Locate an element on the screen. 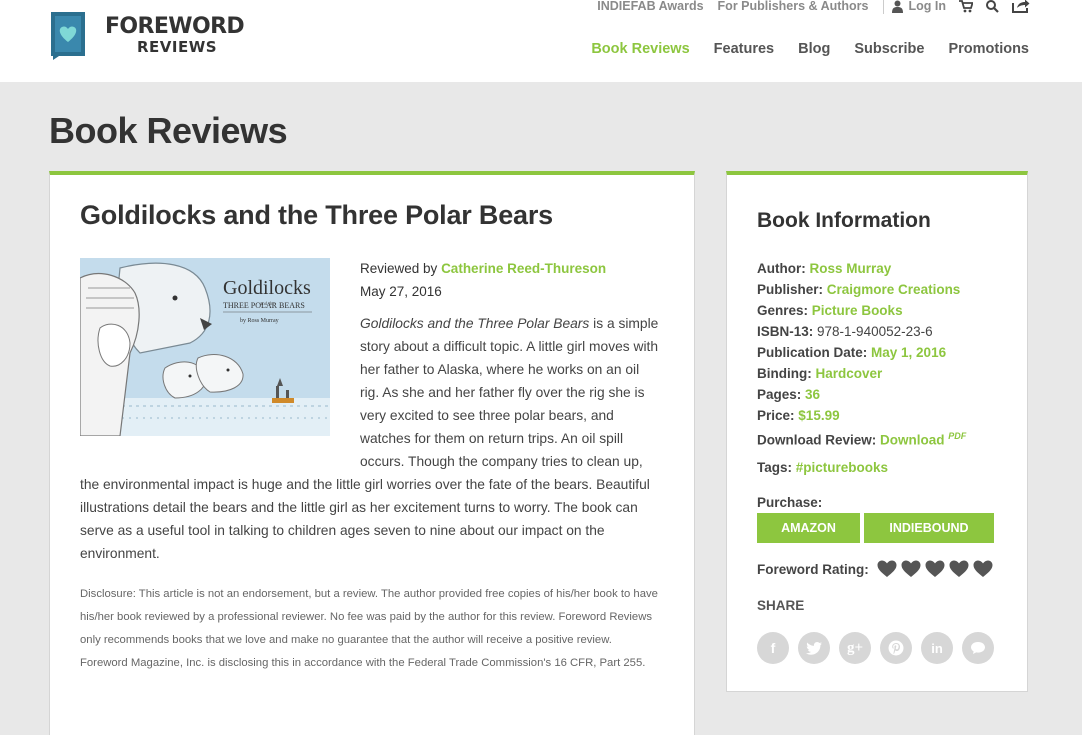 The width and height of the screenshot is (1082, 735). review-body-title: Goldilocks and the Three Polar Bears is located at coordinates (475, 323).